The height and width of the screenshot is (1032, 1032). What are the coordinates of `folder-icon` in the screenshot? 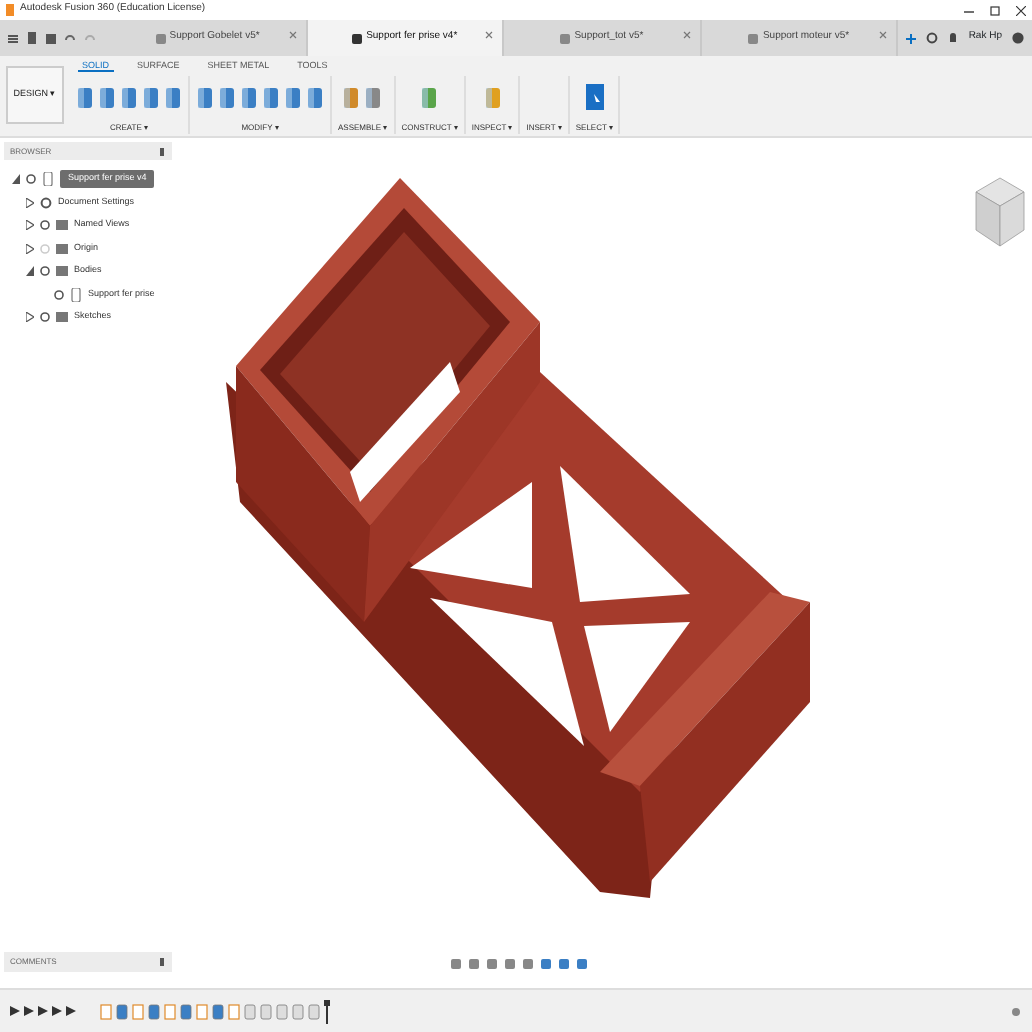 It's located at (62, 317).